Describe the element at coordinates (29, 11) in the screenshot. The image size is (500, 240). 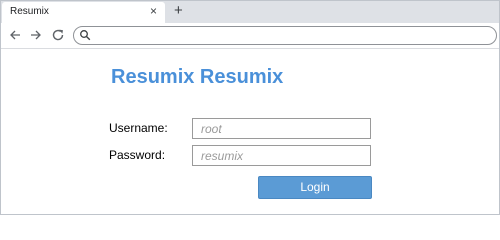
I see `tab-title: Resumix` at that location.